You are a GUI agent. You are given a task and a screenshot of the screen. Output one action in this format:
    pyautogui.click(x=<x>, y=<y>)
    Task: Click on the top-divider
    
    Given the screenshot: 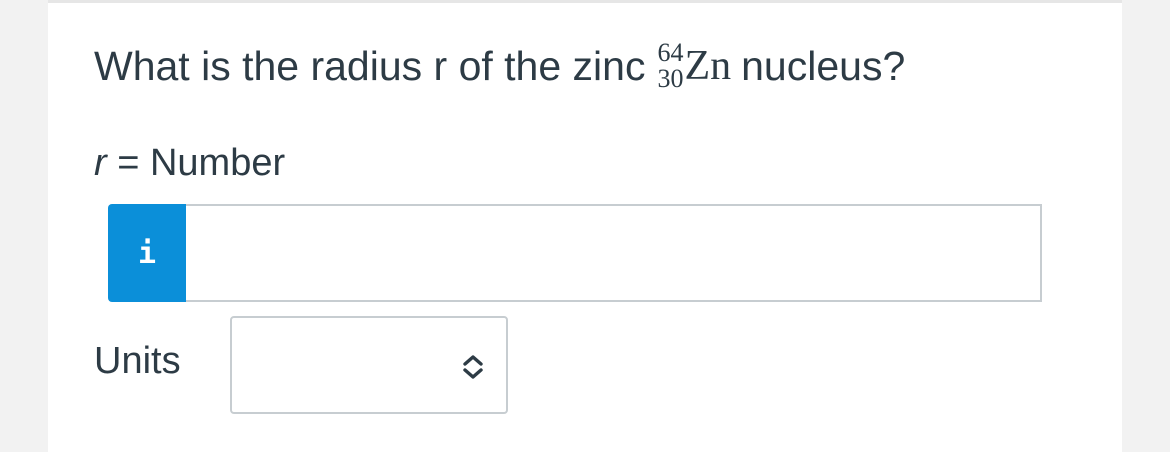 What is the action you would take?
    pyautogui.click(x=585, y=1)
    